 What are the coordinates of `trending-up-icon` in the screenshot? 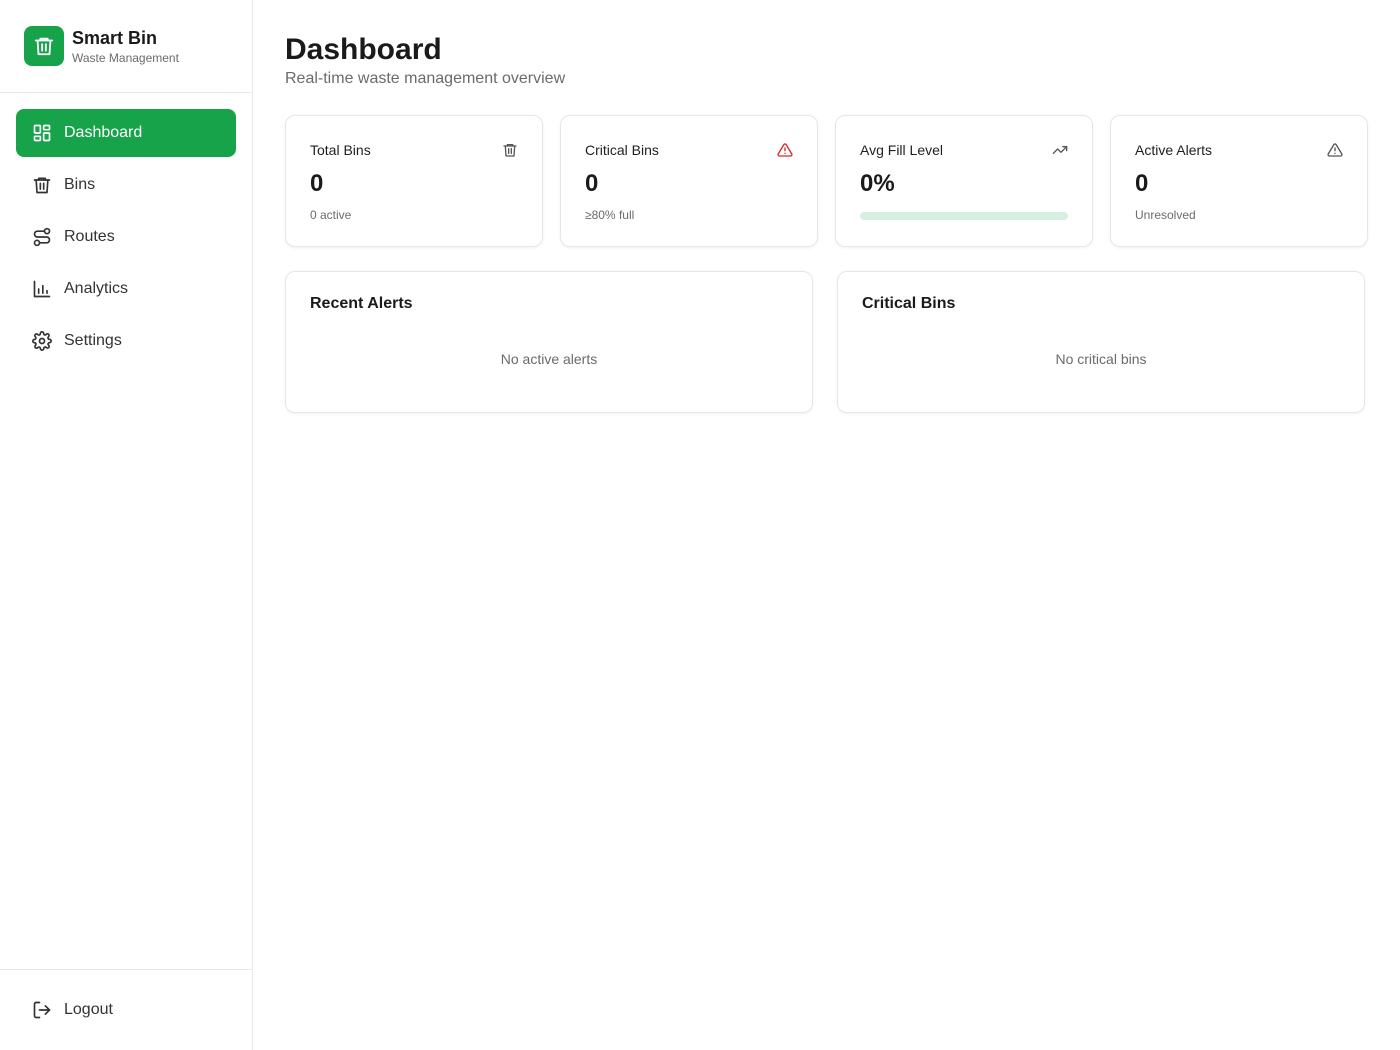 It's located at (1060, 150).